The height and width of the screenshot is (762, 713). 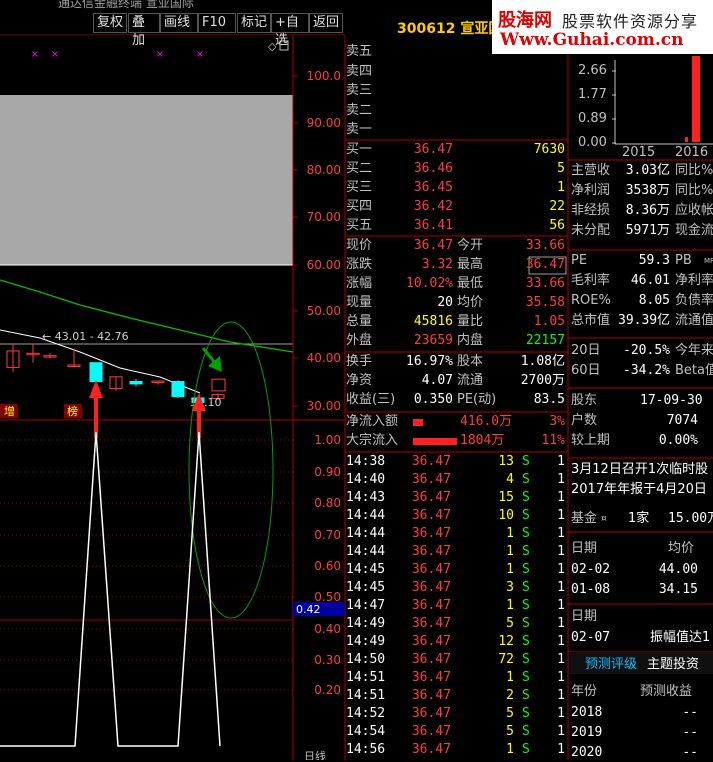 I want to click on bar-2015, so click(x=686, y=139).